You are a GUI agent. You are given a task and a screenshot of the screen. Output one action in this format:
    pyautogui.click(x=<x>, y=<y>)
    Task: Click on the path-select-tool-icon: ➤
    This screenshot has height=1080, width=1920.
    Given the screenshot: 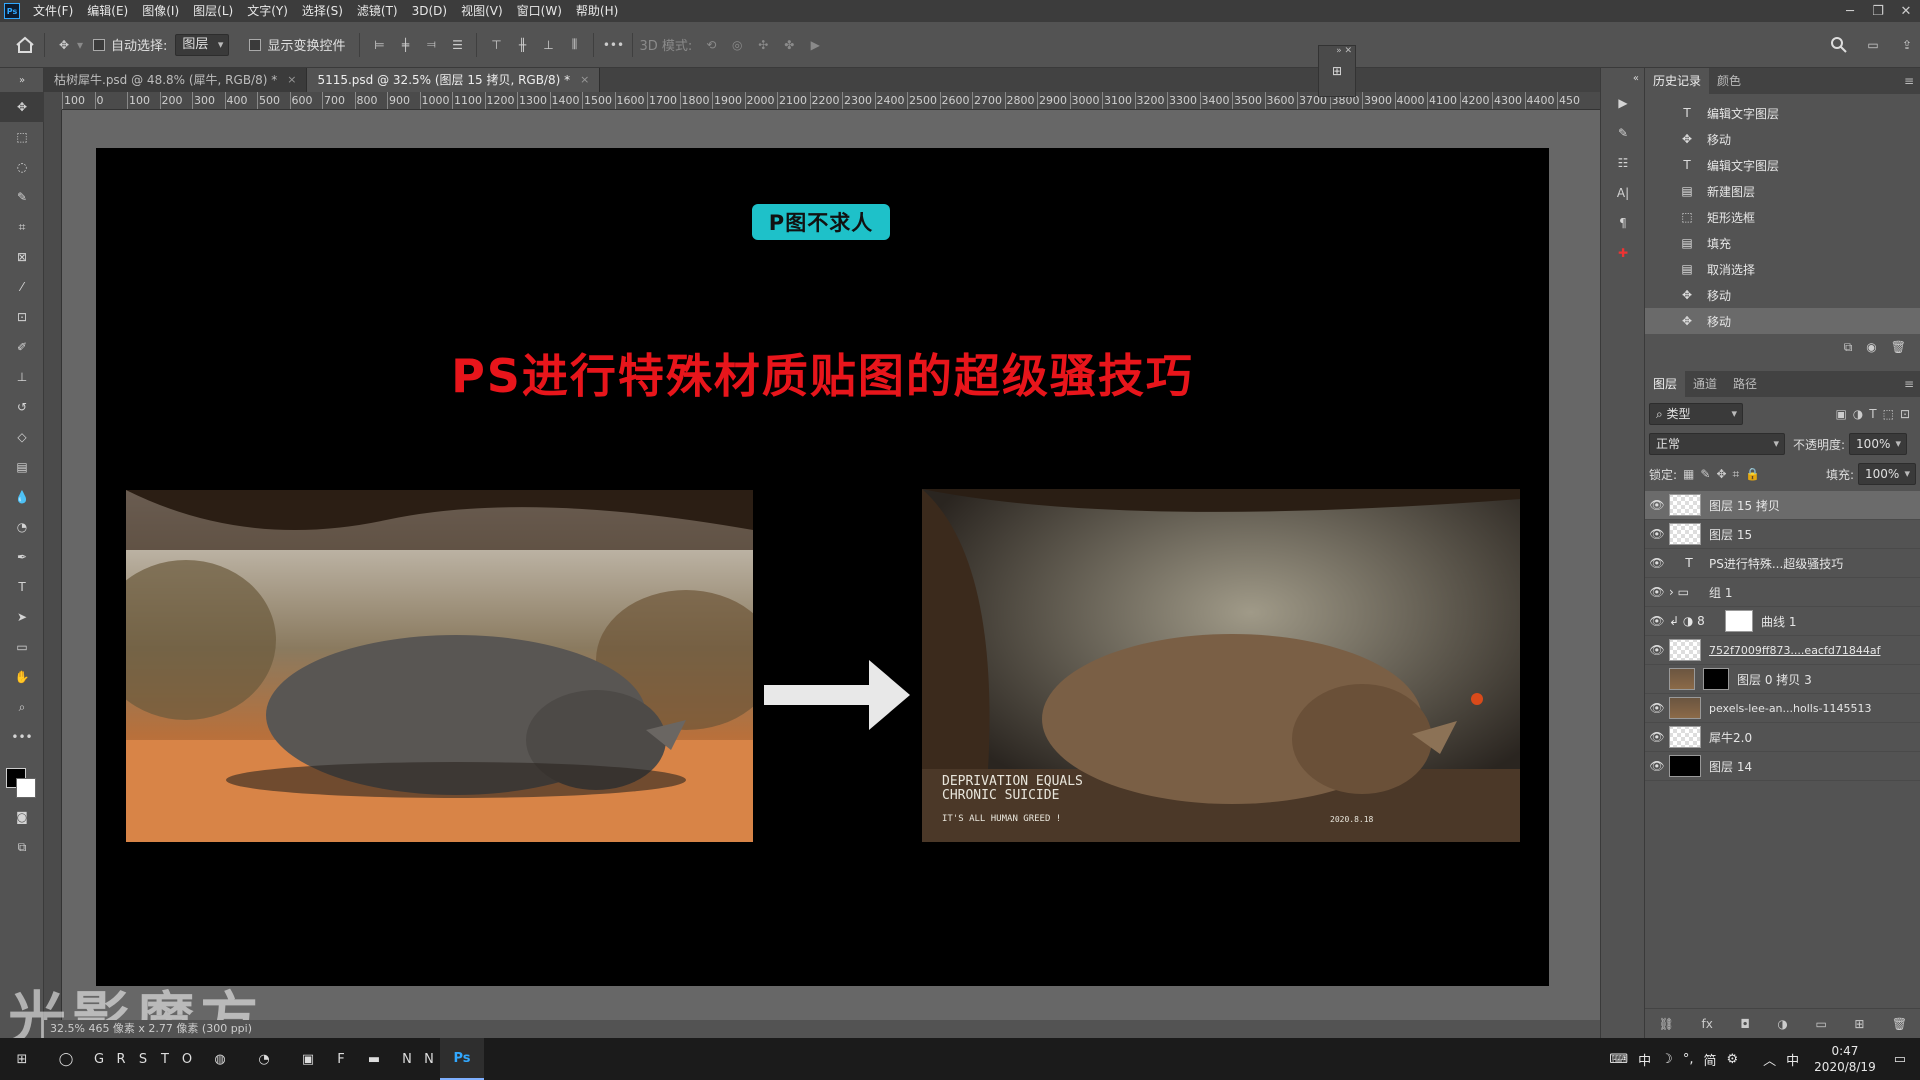 What is the action you would take?
    pyautogui.click(x=22, y=617)
    